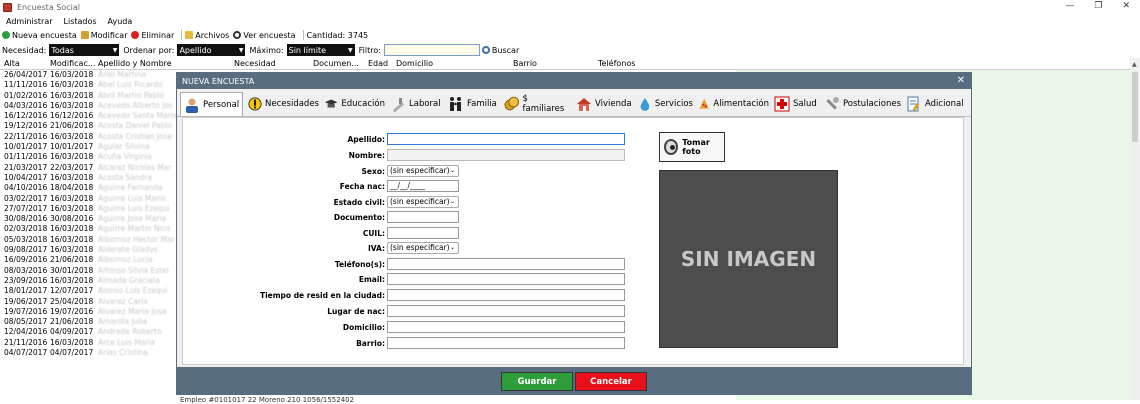  What do you see at coordinates (90, 96) in the screenshot?
I see `table-row: 01/02/2016 16/03/2018 Abril Martin Pablo` at bounding box center [90, 96].